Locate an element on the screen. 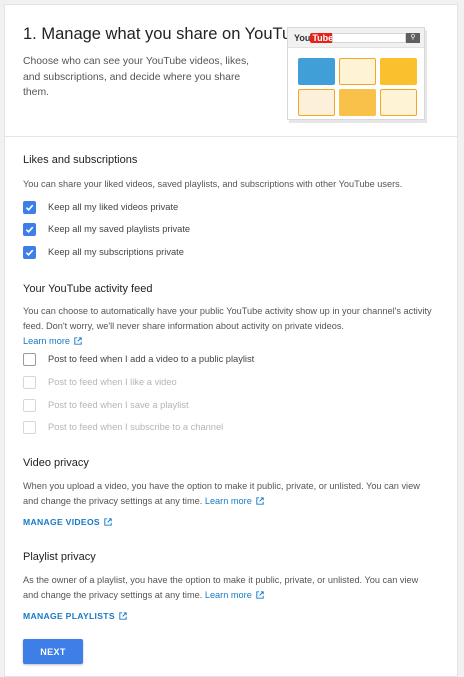  checkbox-subscriptions-private: Keep all my subscriptions private is located at coordinates (103, 252).